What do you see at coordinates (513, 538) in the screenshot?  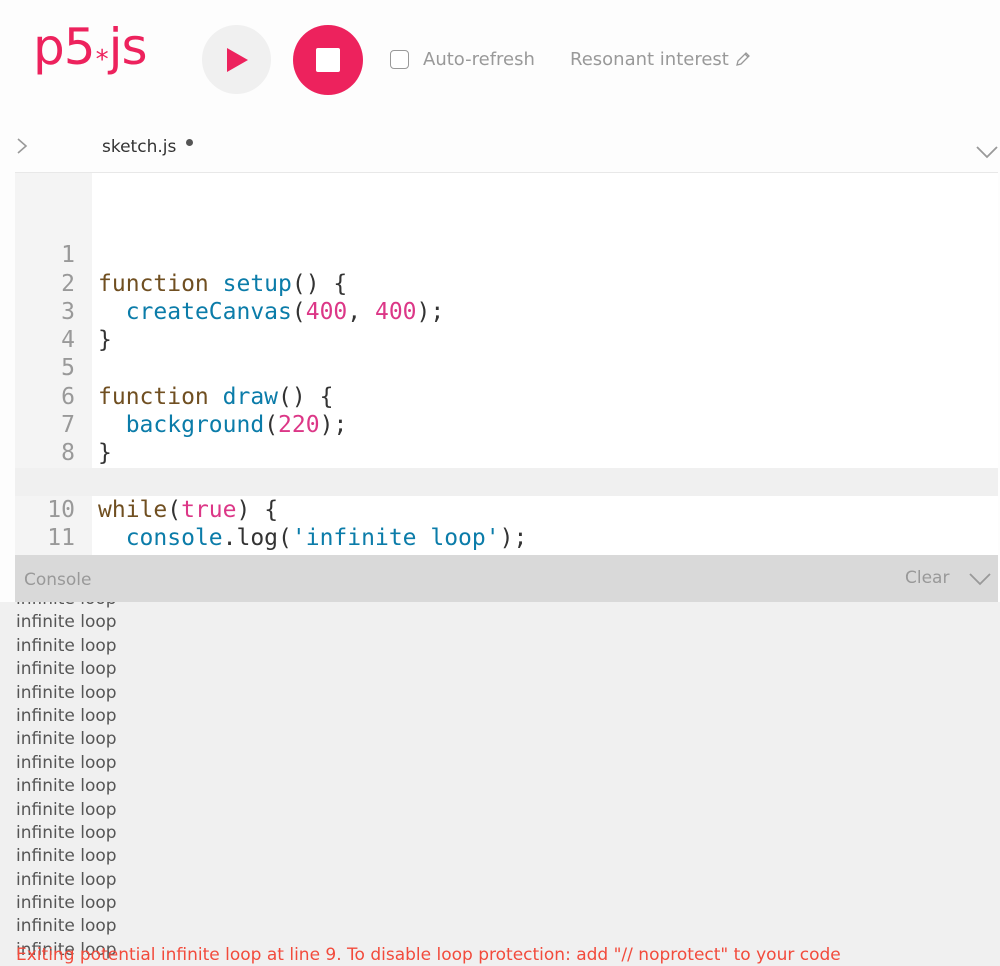 I see `code-text: );` at bounding box center [513, 538].